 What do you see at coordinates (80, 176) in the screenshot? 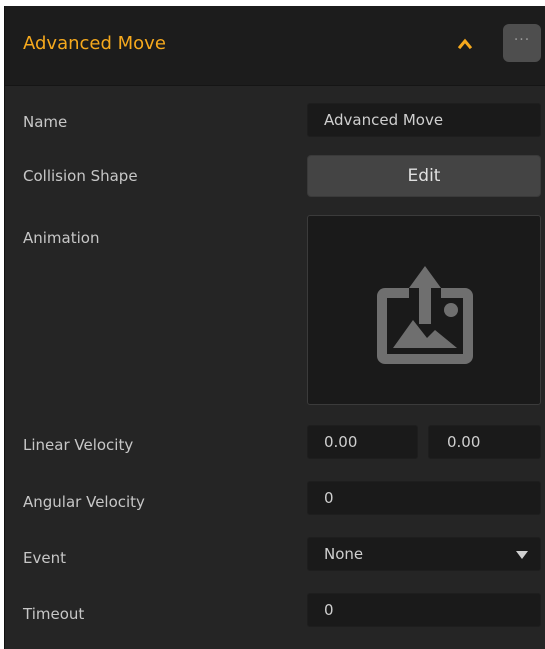
I see `collision-shape-label: Collision Shape` at bounding box center [80, 176].